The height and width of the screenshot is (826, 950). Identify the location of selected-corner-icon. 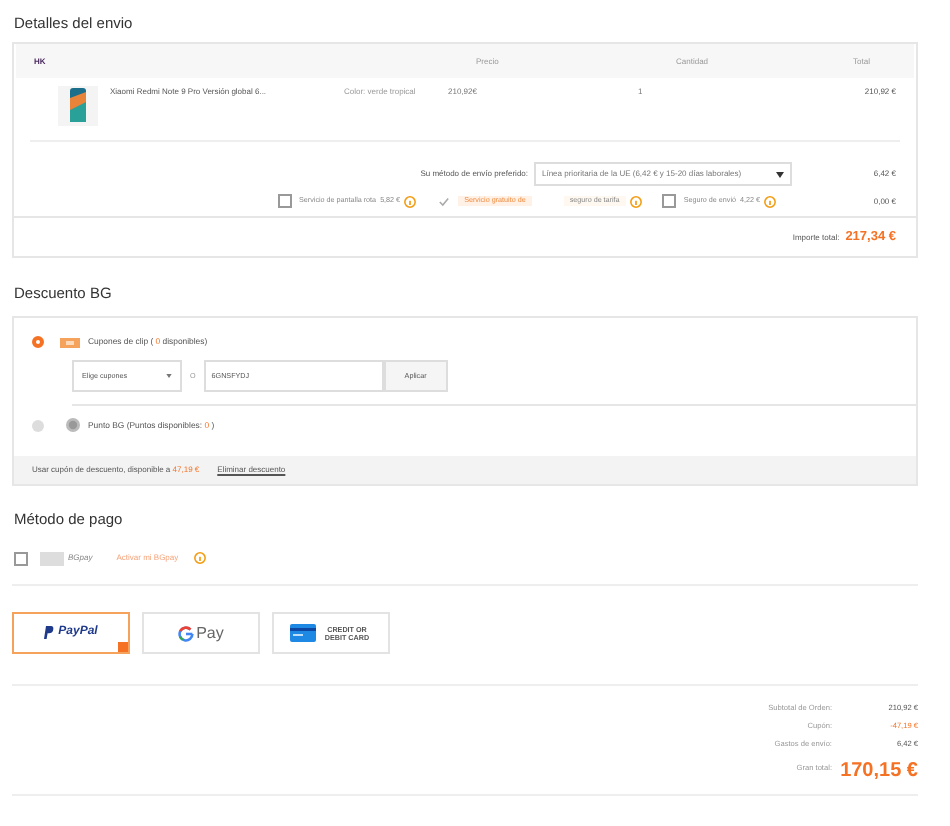
(123, 647).